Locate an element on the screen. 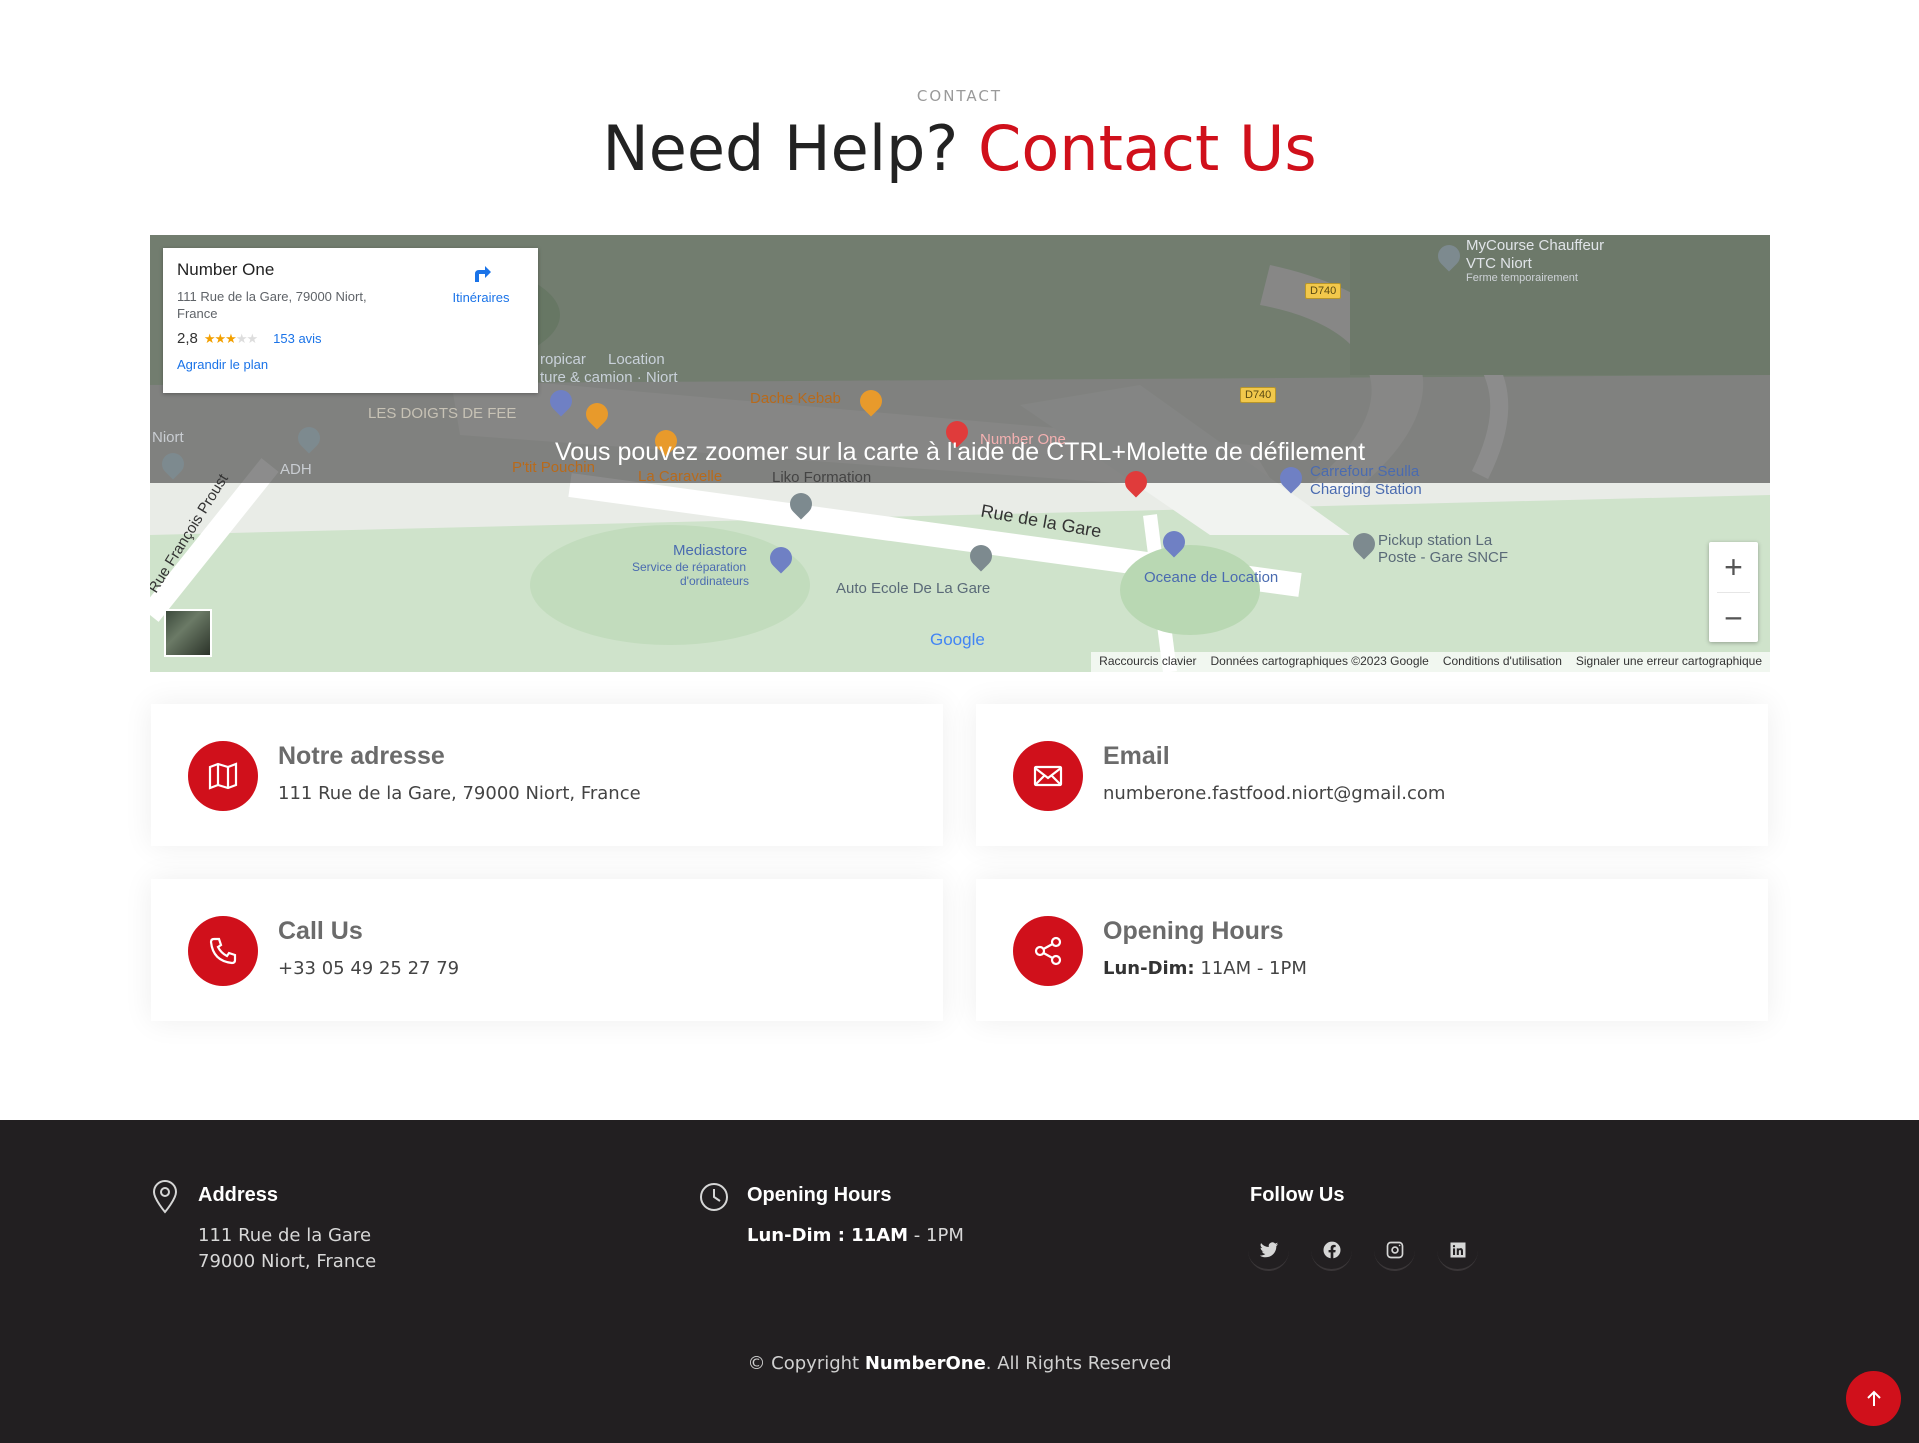 The image size is (1919, 1443). linkedin-icon is located at coordinates (1457, 1249).